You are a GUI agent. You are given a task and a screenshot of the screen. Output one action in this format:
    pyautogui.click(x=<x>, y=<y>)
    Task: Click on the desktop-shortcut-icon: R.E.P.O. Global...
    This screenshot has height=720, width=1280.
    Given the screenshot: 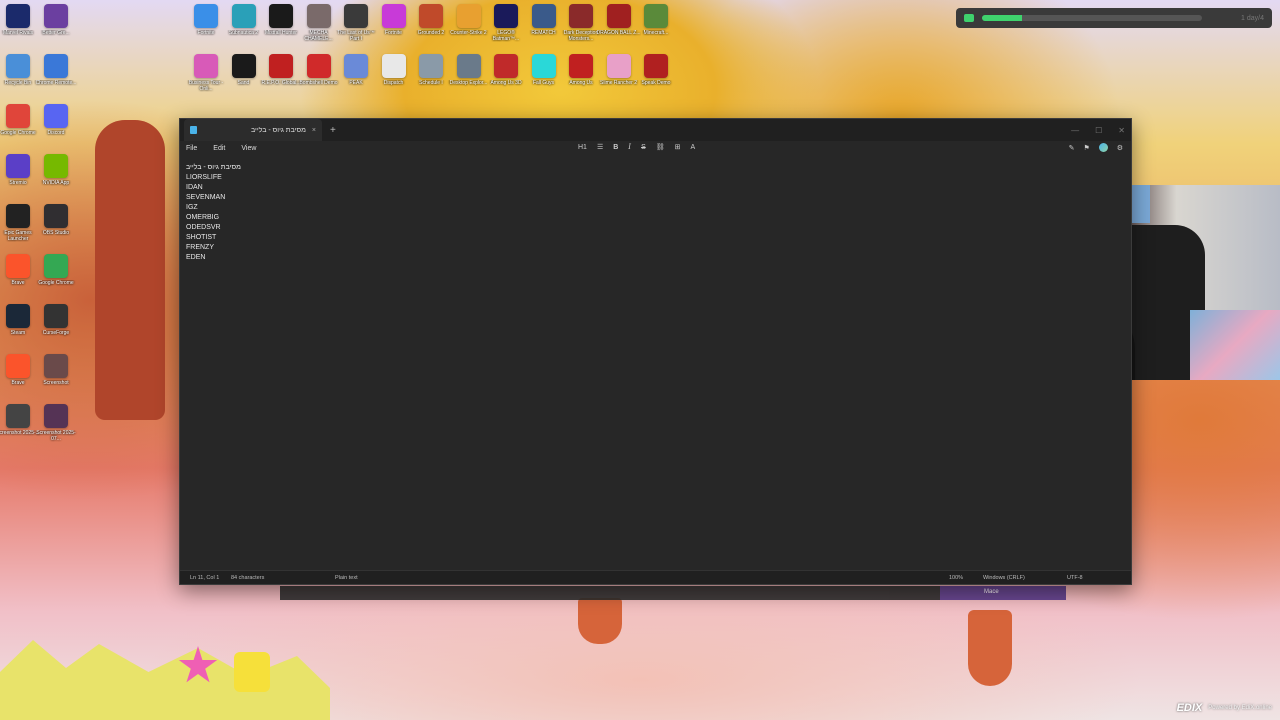 What is the action you would take?
    pyautogui.click(x=281, y=73)
    